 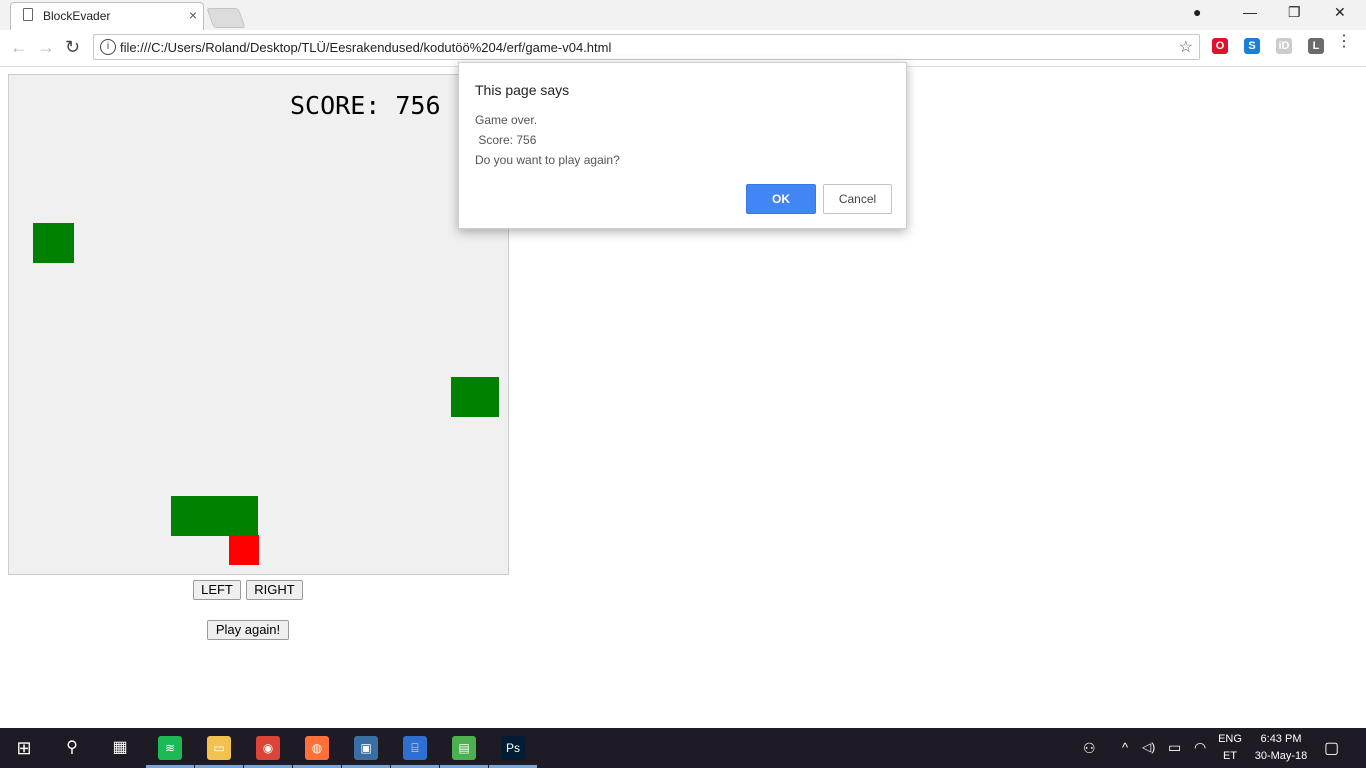 What do you see at coordinates (317, 748) in the screenshot?
I see `firefox-icon: ◍` at bounding box center [317, 748].